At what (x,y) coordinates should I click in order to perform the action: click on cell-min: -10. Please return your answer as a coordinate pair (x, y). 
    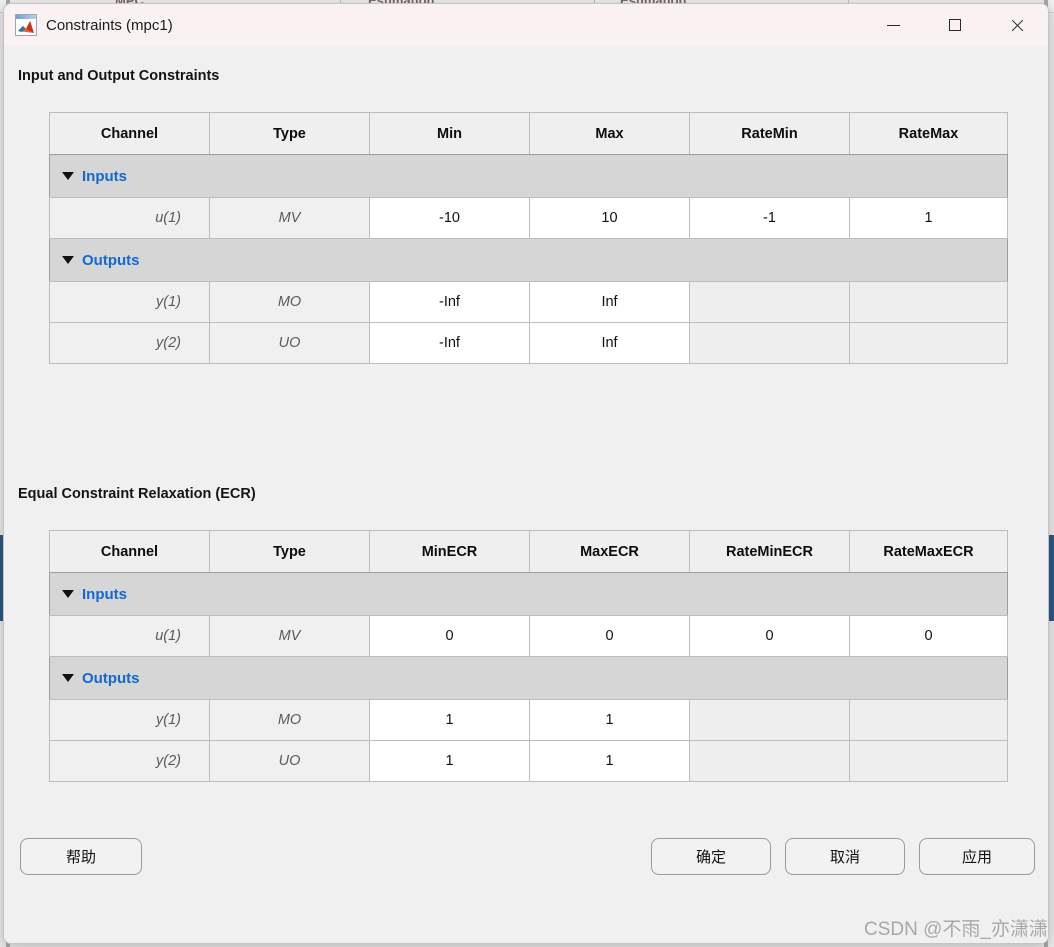
    Looking at the image, I should click on (449, 218).